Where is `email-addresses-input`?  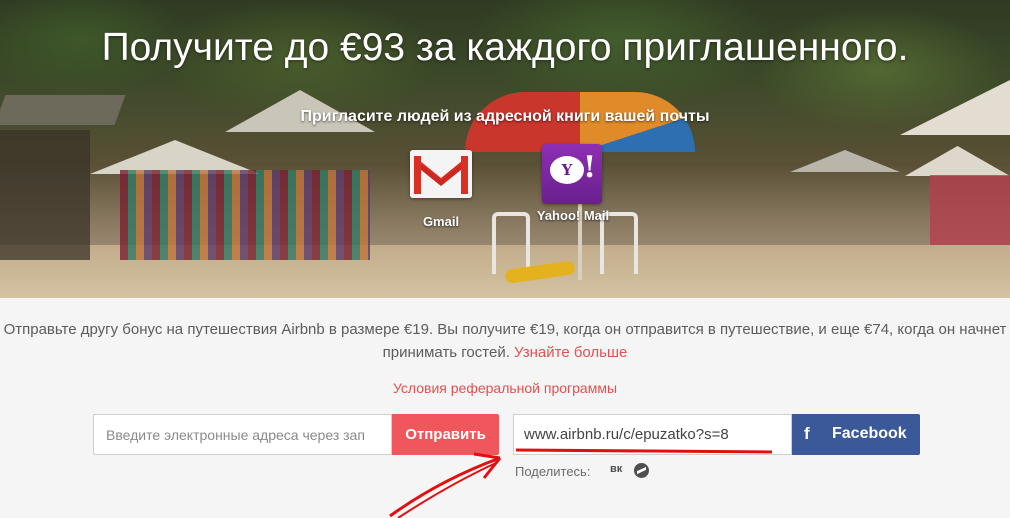 email-addresses-input is located at coordinates (242, 434).